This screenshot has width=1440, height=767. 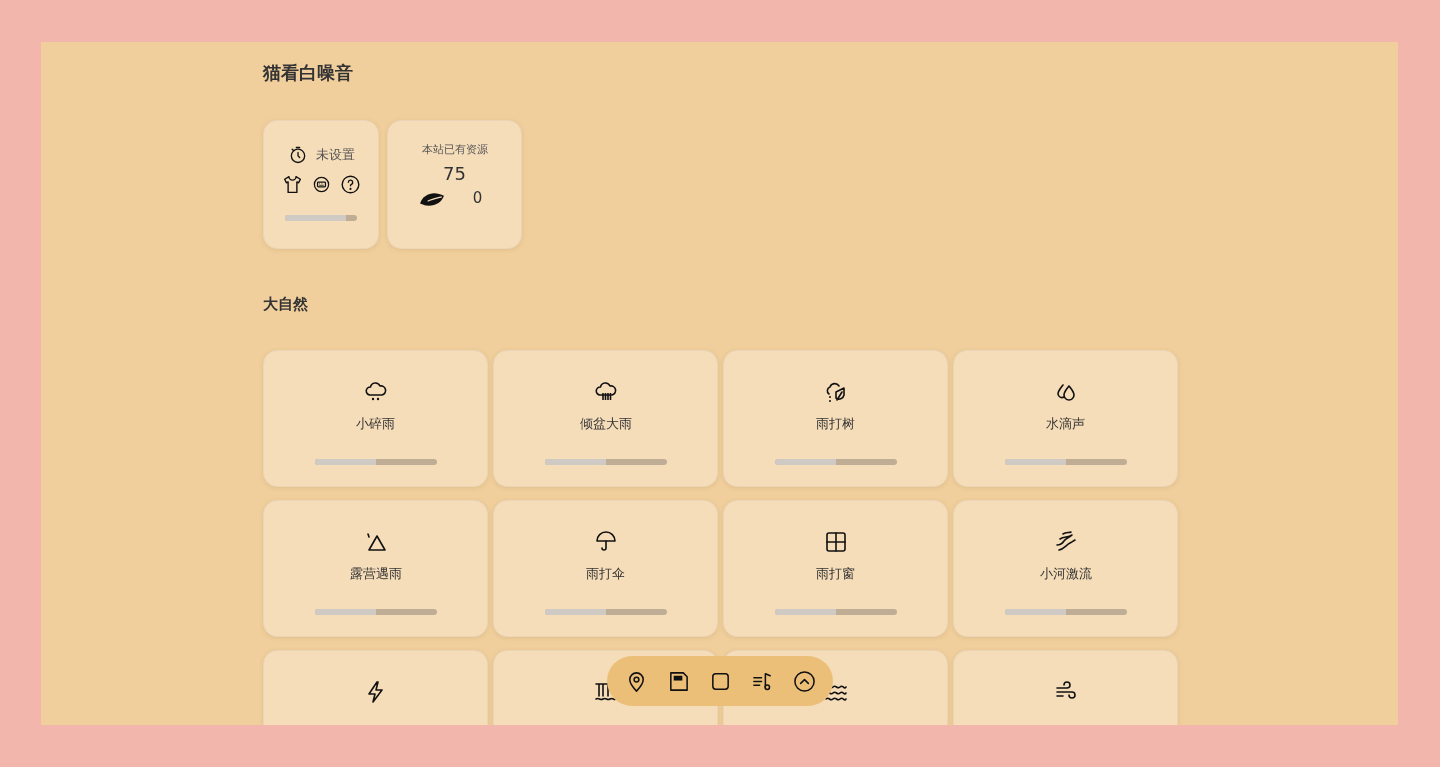 I want to click on sound-card: 雨打树, so click(x=835, y=418).